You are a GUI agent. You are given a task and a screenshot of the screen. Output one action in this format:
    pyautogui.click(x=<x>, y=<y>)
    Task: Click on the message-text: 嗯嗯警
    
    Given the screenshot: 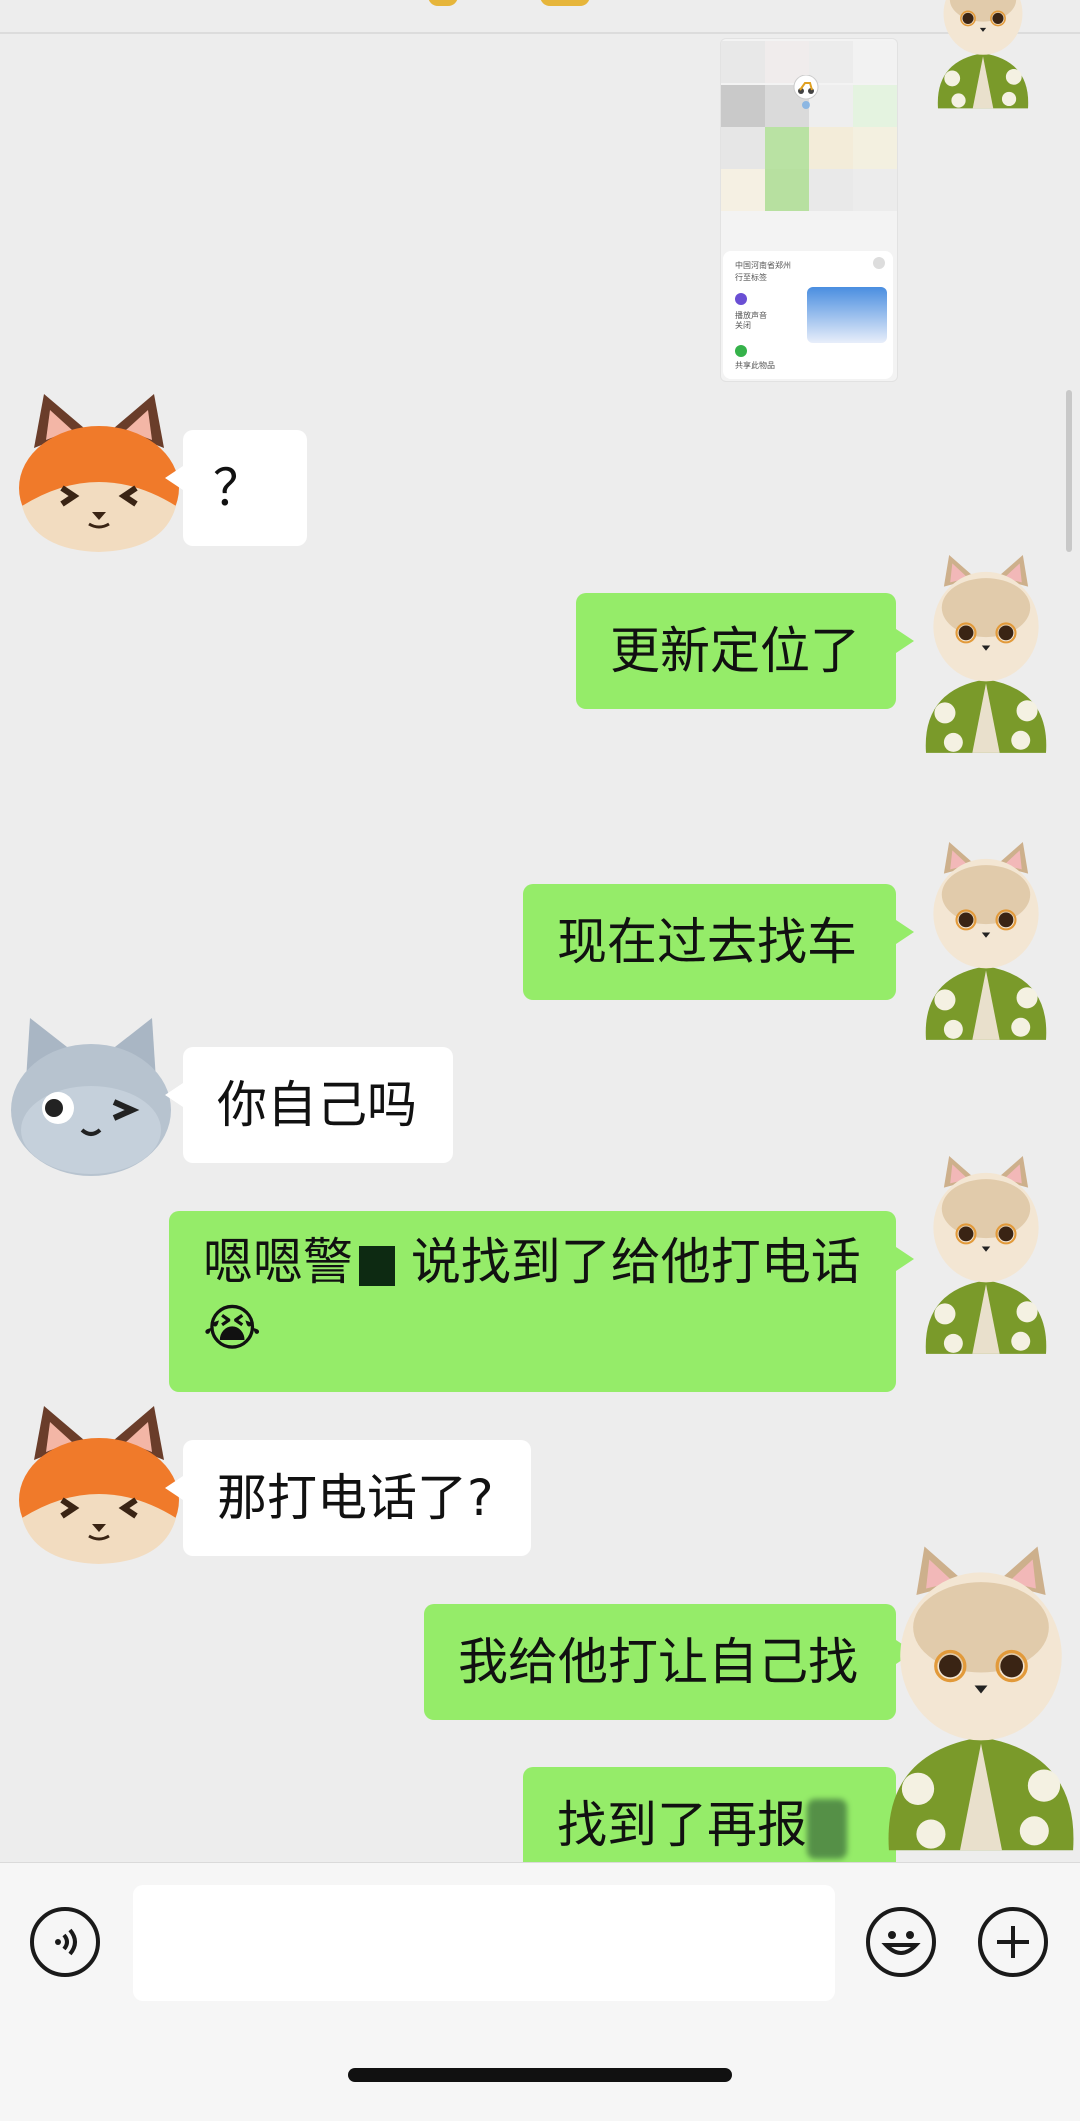 What is the action you would take?
    pyautogui.click(x=278, y=1262)
    